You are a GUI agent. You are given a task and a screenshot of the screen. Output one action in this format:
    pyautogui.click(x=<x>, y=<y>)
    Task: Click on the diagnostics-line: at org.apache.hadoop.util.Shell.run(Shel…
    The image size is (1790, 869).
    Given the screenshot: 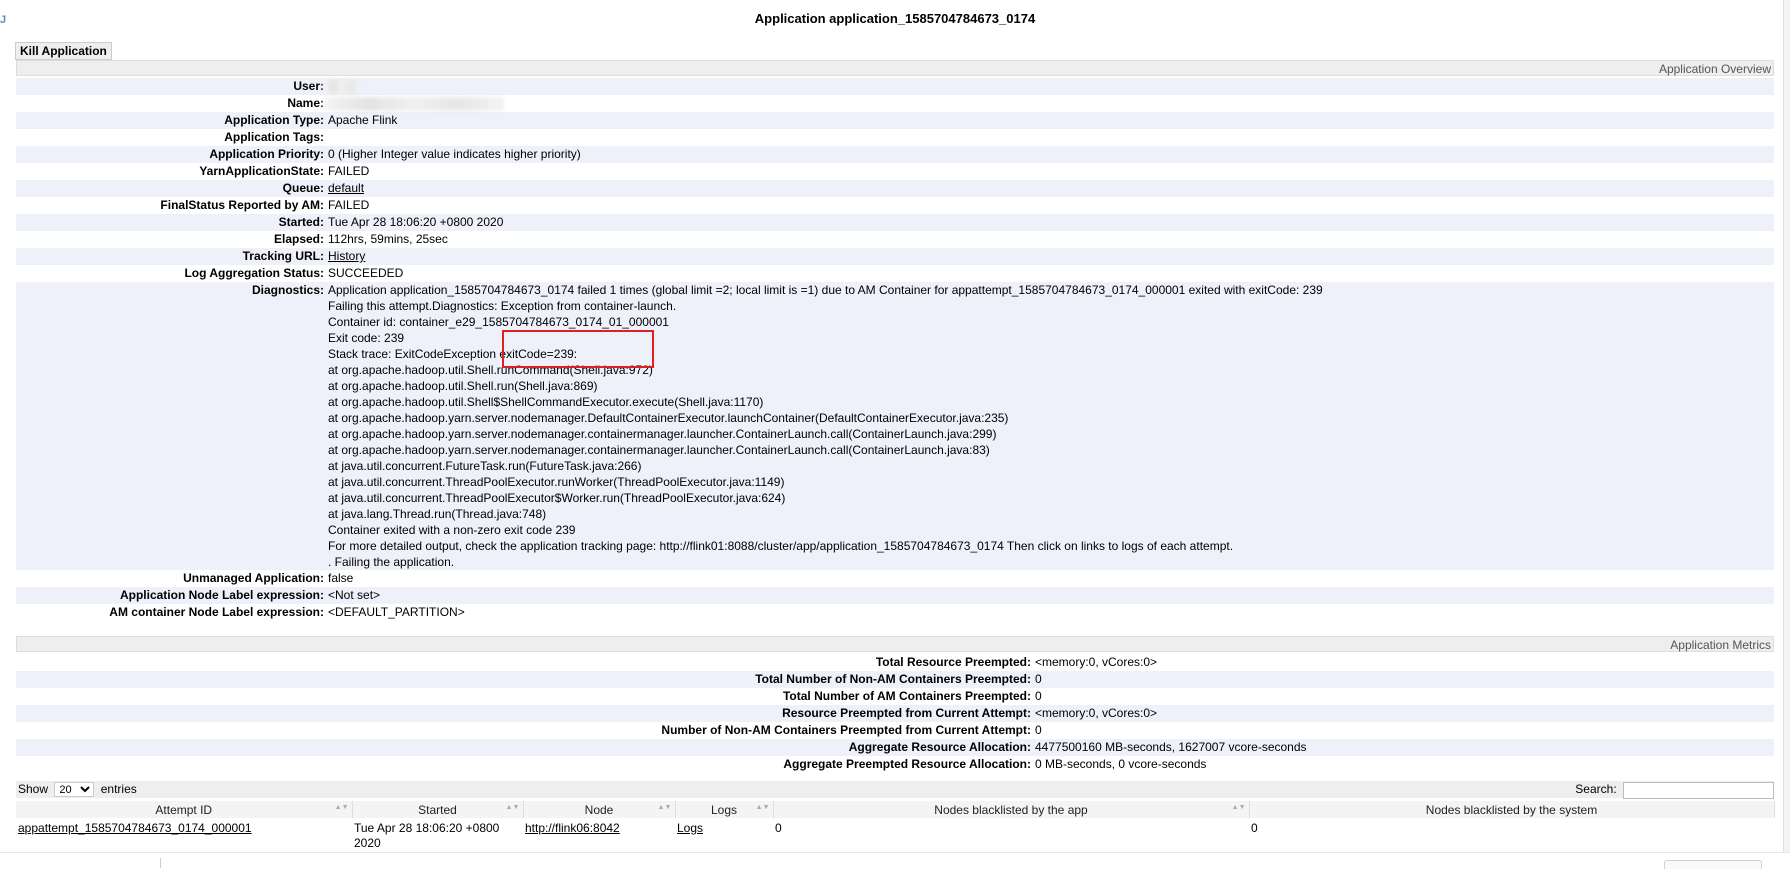 What is the action you would take?
    pyautogui.click(x=463, y=386)
    